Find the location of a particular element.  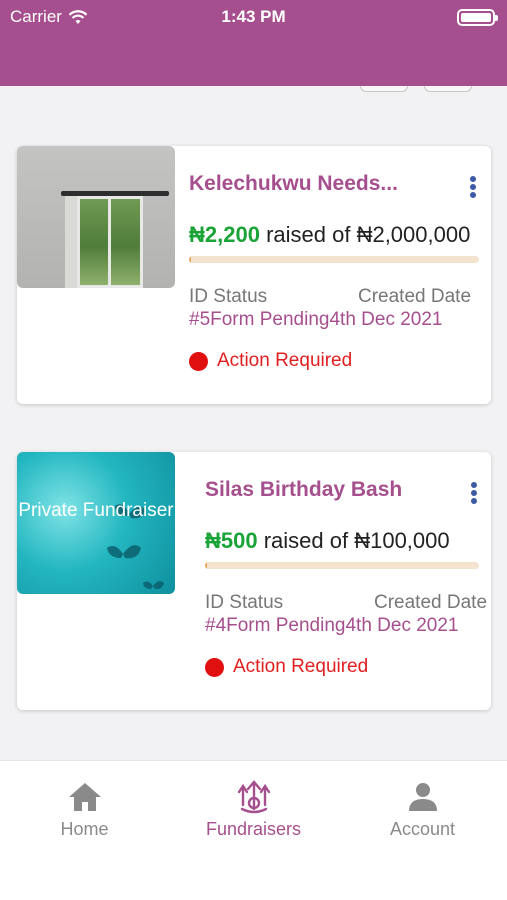

tab-account: Account is located at coordinates (422, 809).